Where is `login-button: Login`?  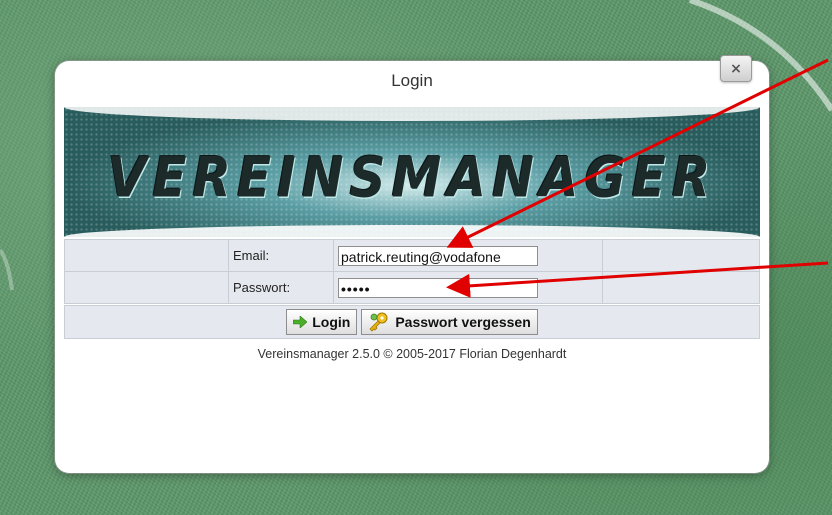 login-button: Login is located at coordinates (322, 322).